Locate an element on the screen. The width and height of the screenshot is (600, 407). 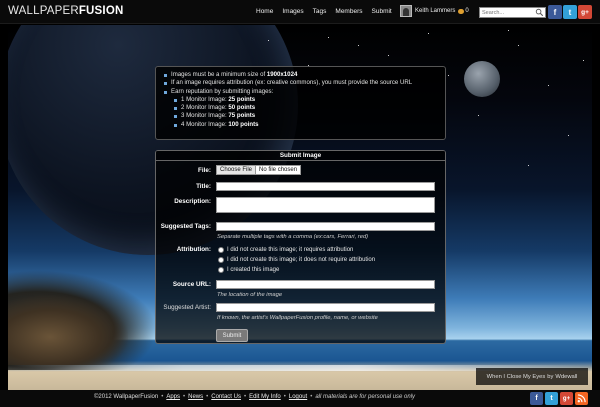
avatar is located at coordinates (406, 11).